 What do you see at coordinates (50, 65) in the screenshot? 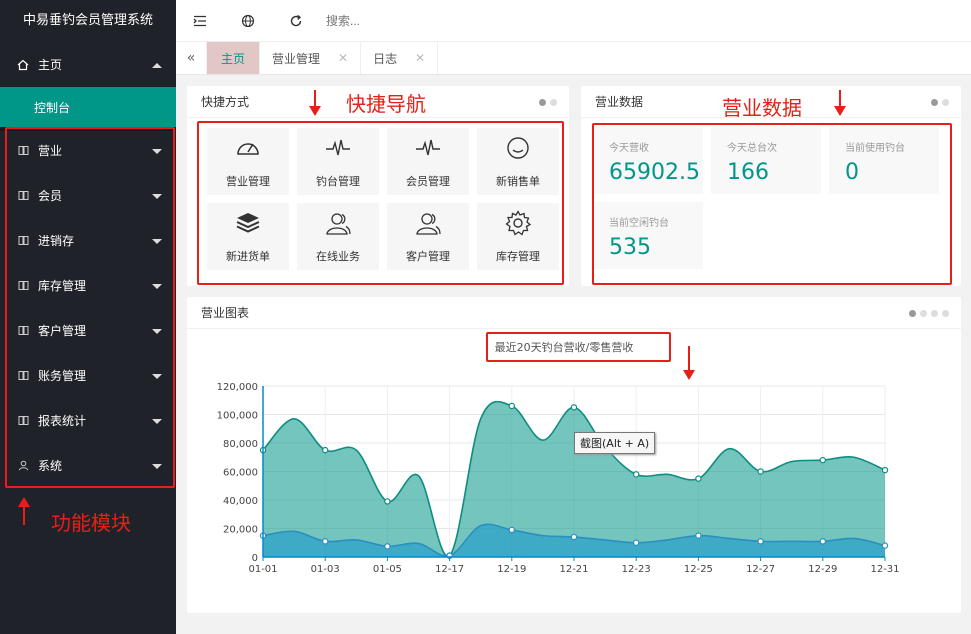
I see `sidebar-item-label: 主页` at bounding box center [50, 65].